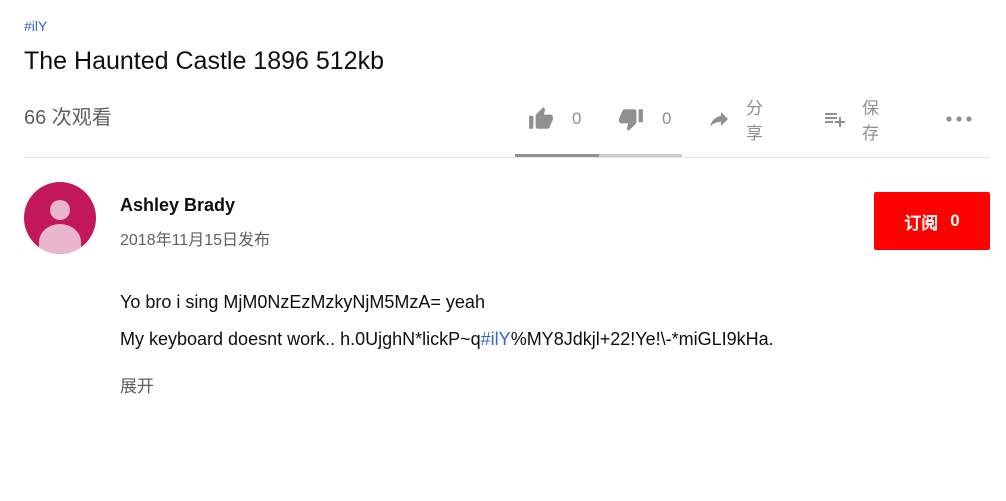 The height and width of the screenshot is (501, 1006). I want to click on description-hashtag-link: #ilY, so click(496, 339).